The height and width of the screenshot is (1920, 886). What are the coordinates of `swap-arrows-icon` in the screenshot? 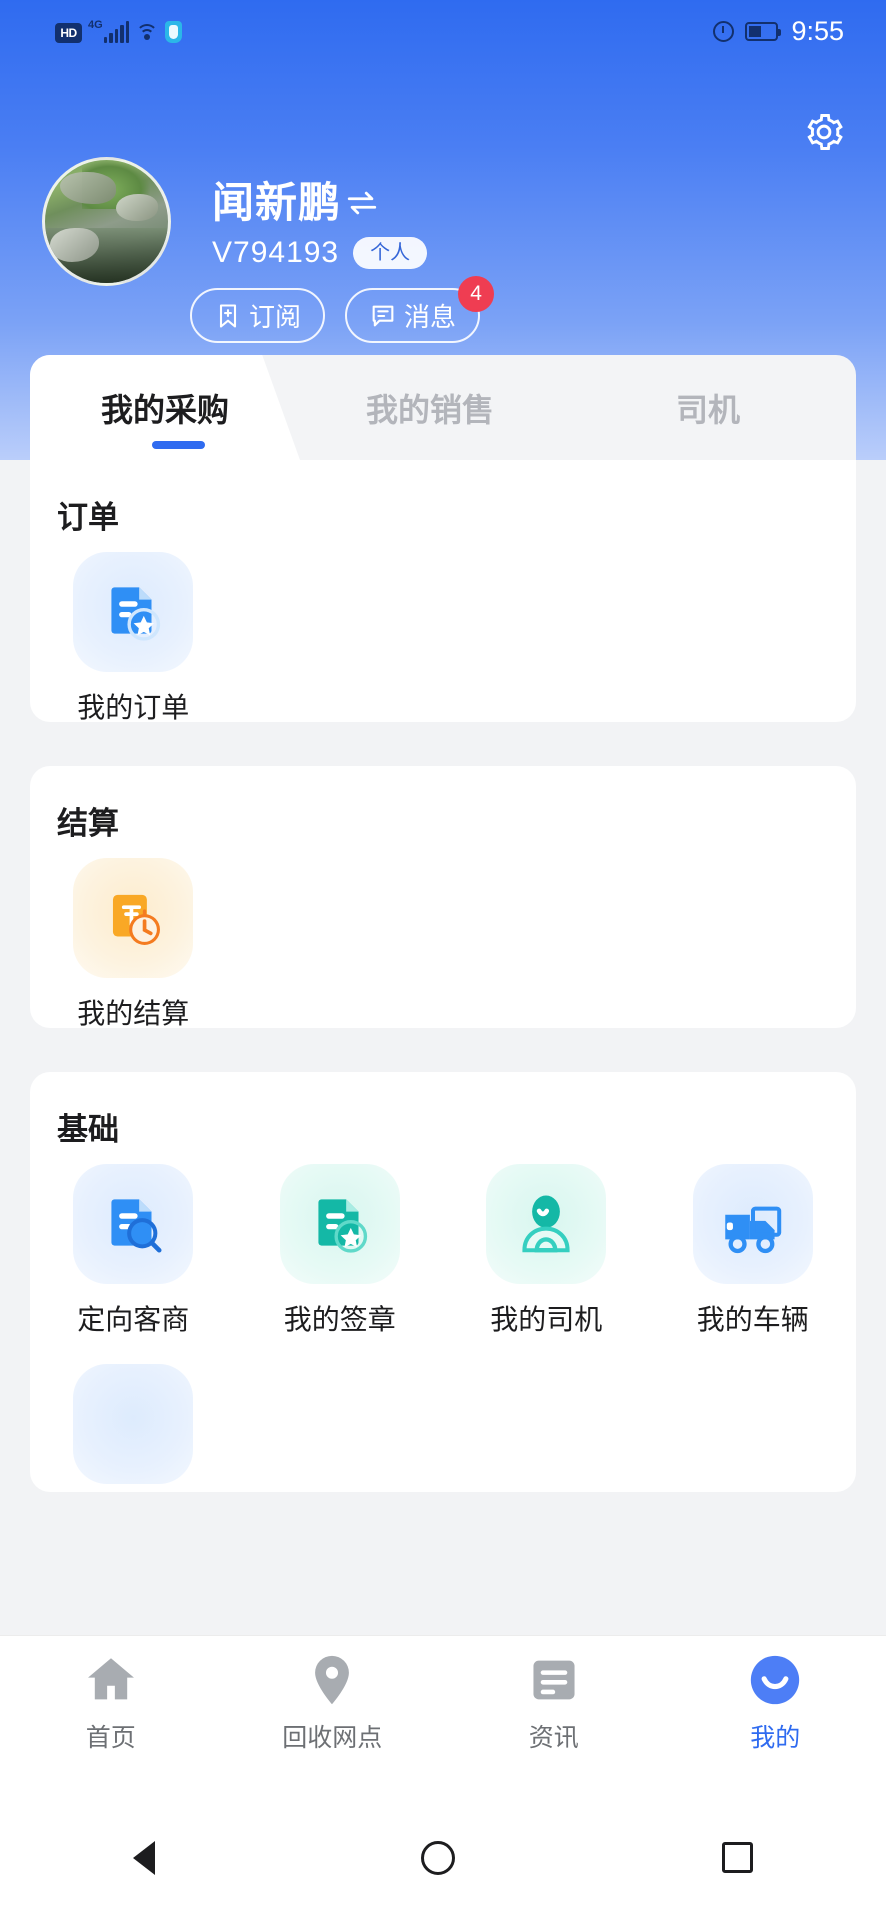 It's located at (362, 203).